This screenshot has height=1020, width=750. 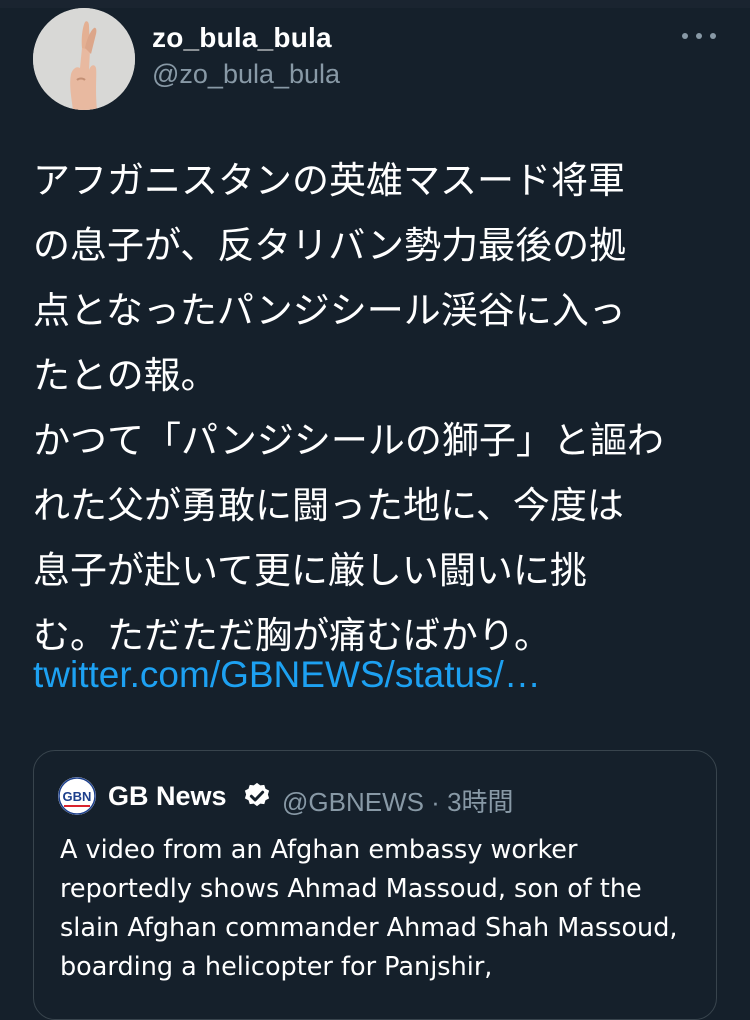 I want to click on top-divider, so click(x=375, y=4).